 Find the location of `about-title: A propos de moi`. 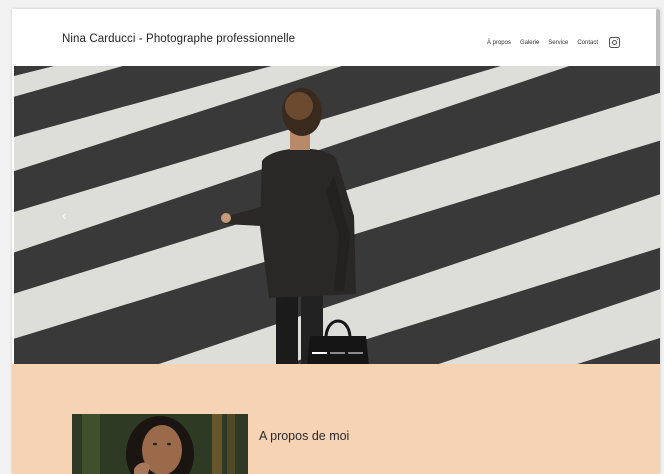

about-title: A propos de moi is located at coordinates (304, 436).